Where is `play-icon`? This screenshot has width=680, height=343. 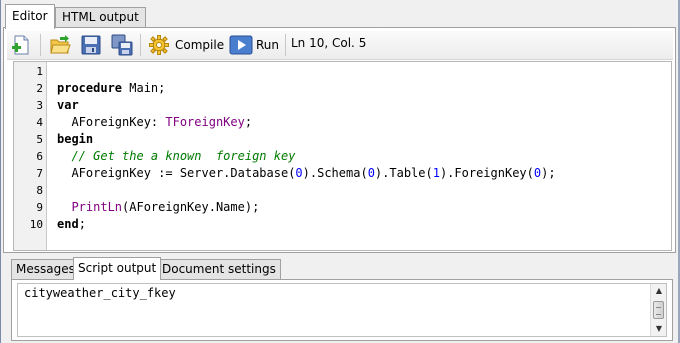
play-icon is located at coordinates (241, 45).